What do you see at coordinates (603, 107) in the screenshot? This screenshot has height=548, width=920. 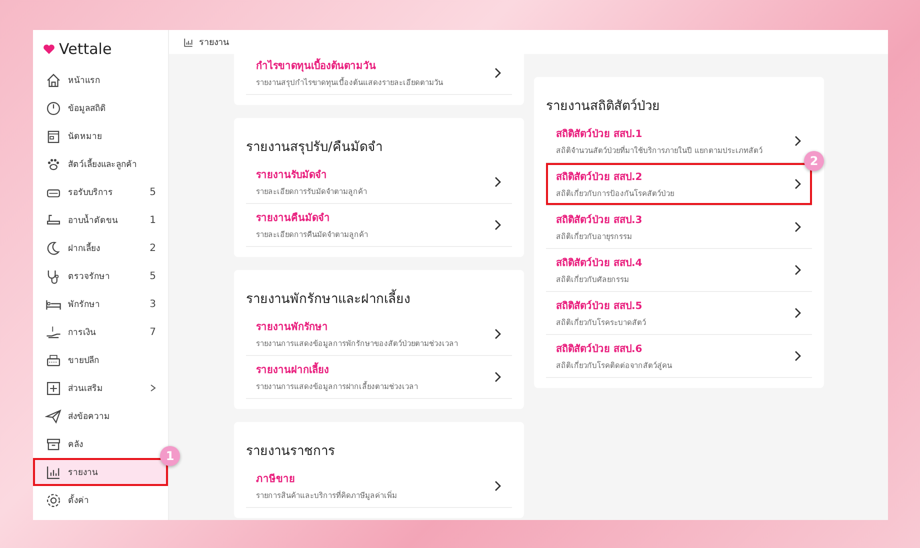 I see `card-heading: รายงานสถิติสัตว์ป่วย` at bounding box center [603, 107].